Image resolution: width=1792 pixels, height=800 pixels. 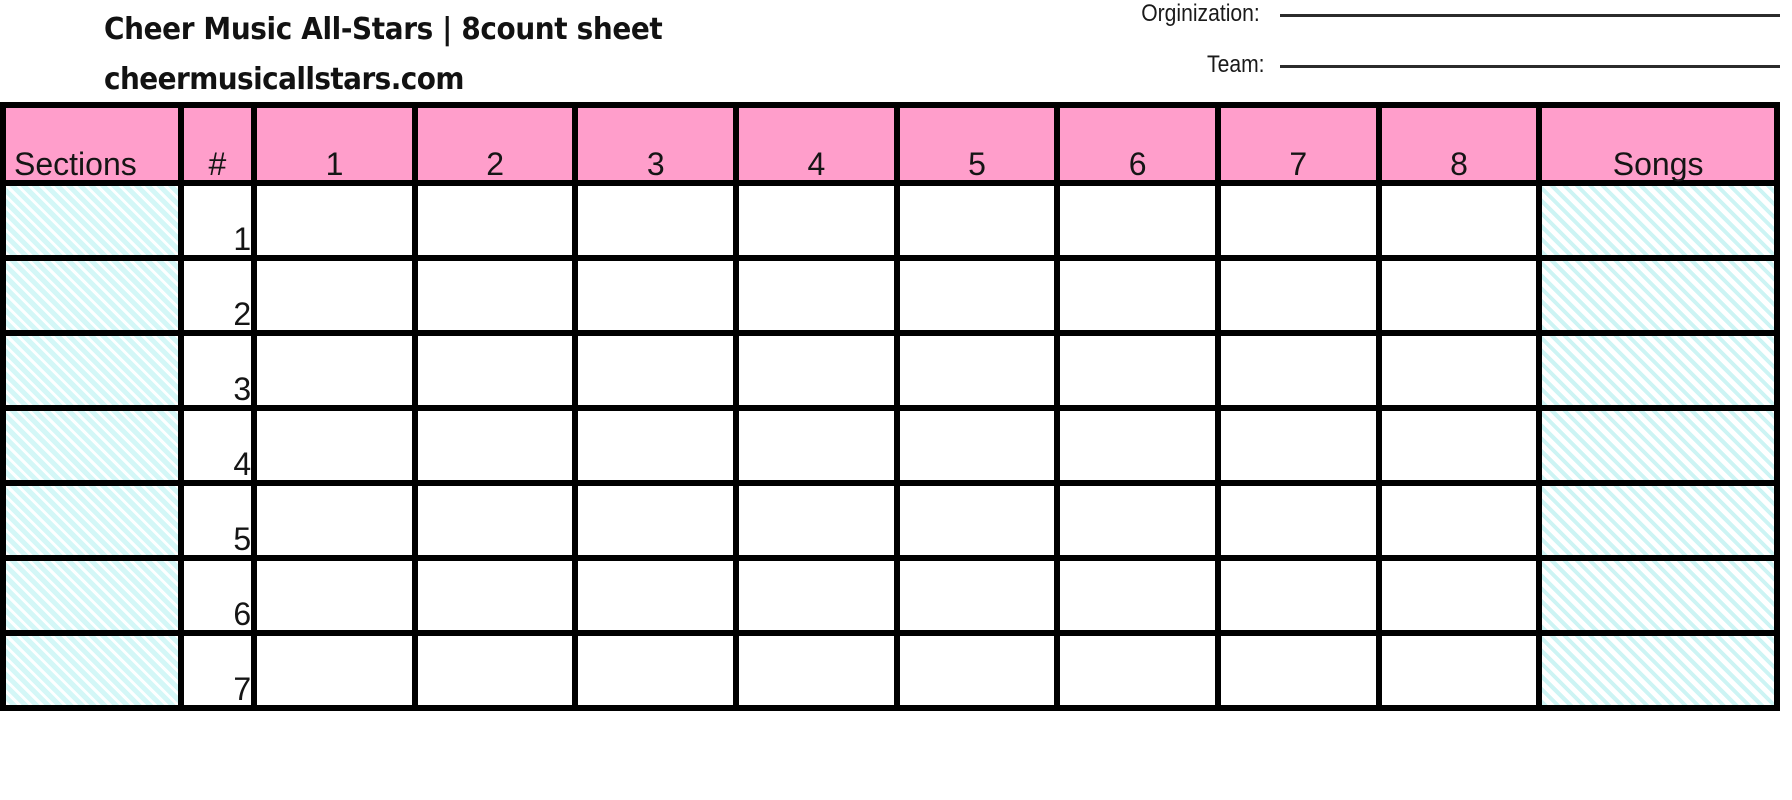 I want to click on table-row: 1, so click(x=890, y=220).